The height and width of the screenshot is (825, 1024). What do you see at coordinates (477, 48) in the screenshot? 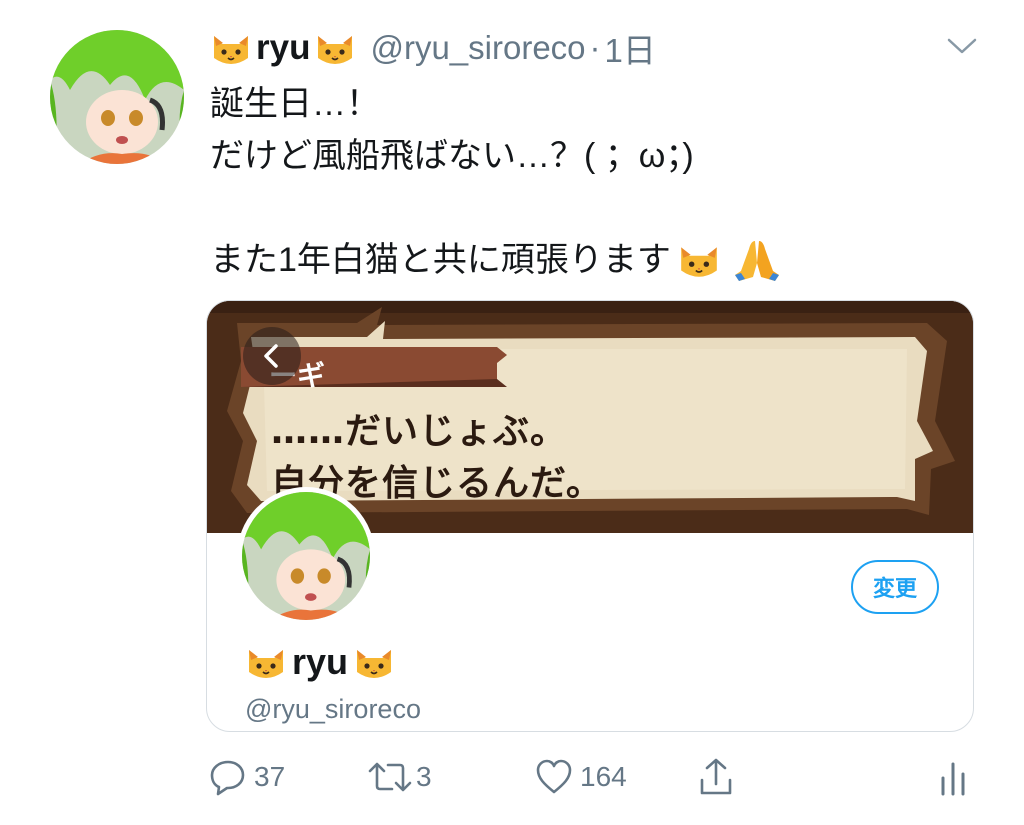
I see `author-handle: @ryu_siroreco` at bounding box center [477, 48].